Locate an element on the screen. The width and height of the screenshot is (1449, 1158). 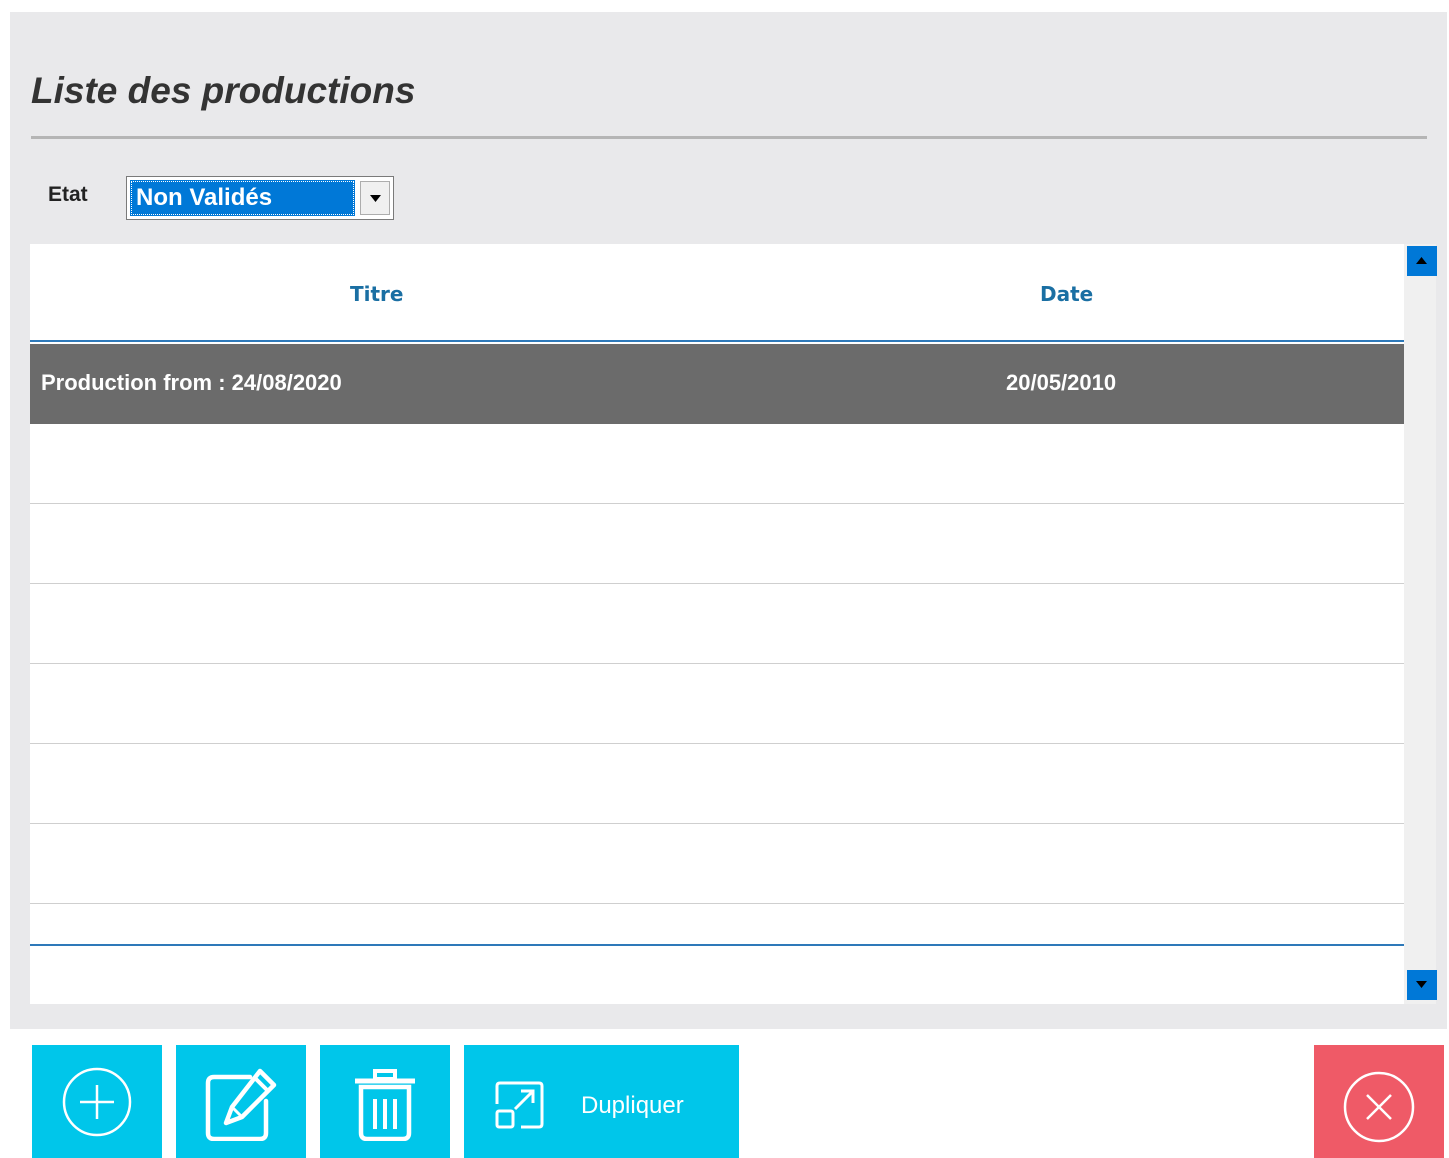
scroll-down-icon is located at coordinates (1422, 985).